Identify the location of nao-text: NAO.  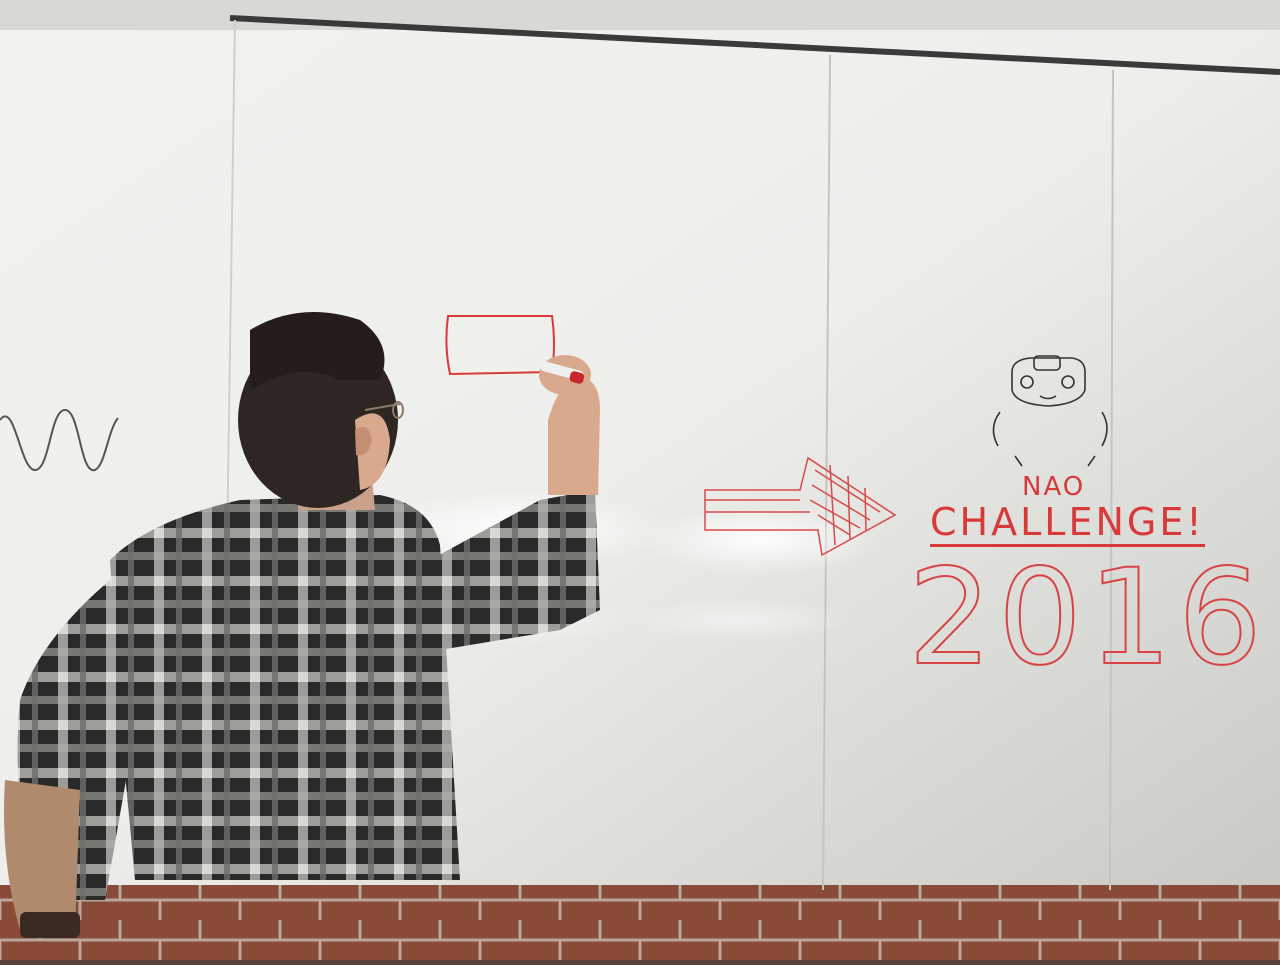
(1054, 487).